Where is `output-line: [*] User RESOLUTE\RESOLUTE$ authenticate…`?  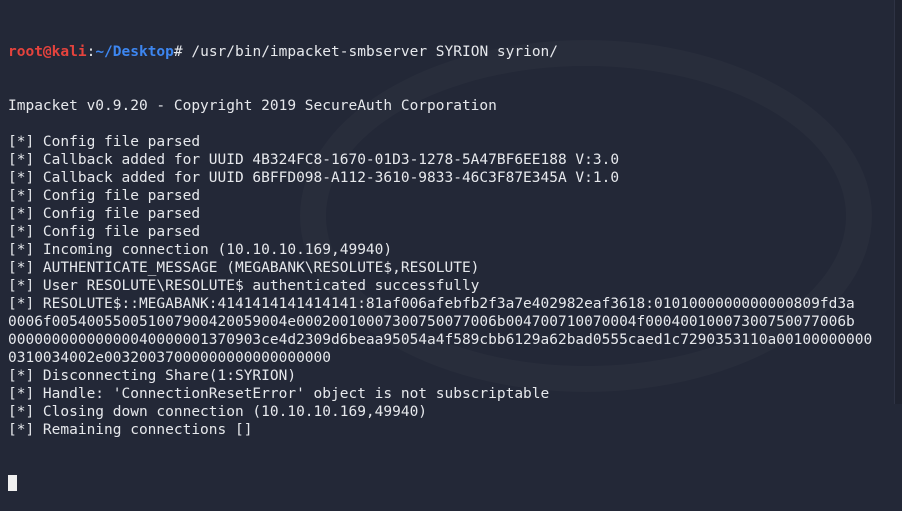 output-line: [*] User RESOLUTE\RESOLUTE$ authenticate… is located at coordinates (244, 286).